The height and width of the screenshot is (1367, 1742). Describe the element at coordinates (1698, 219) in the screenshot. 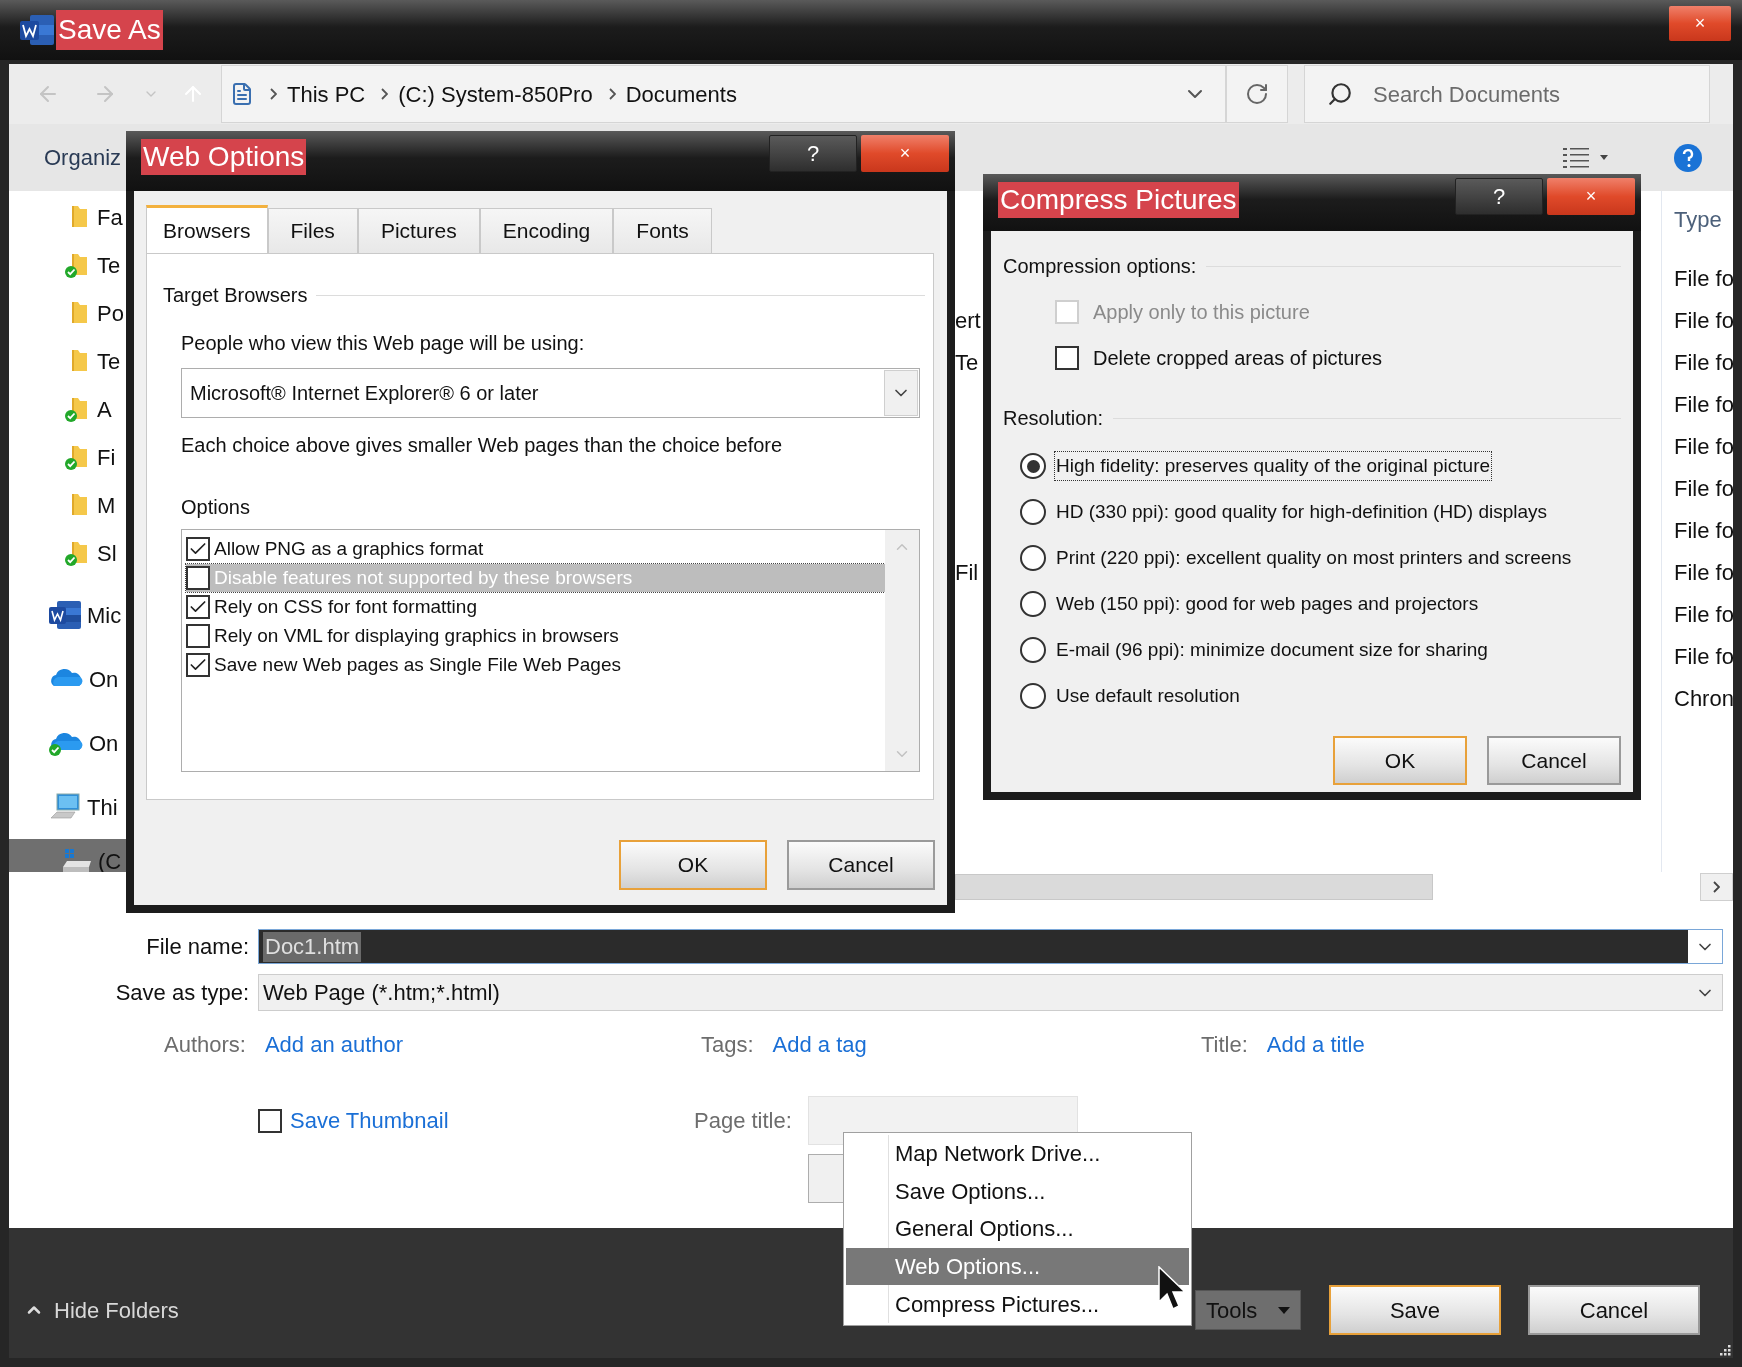

I see `column-header: Type` at that location.